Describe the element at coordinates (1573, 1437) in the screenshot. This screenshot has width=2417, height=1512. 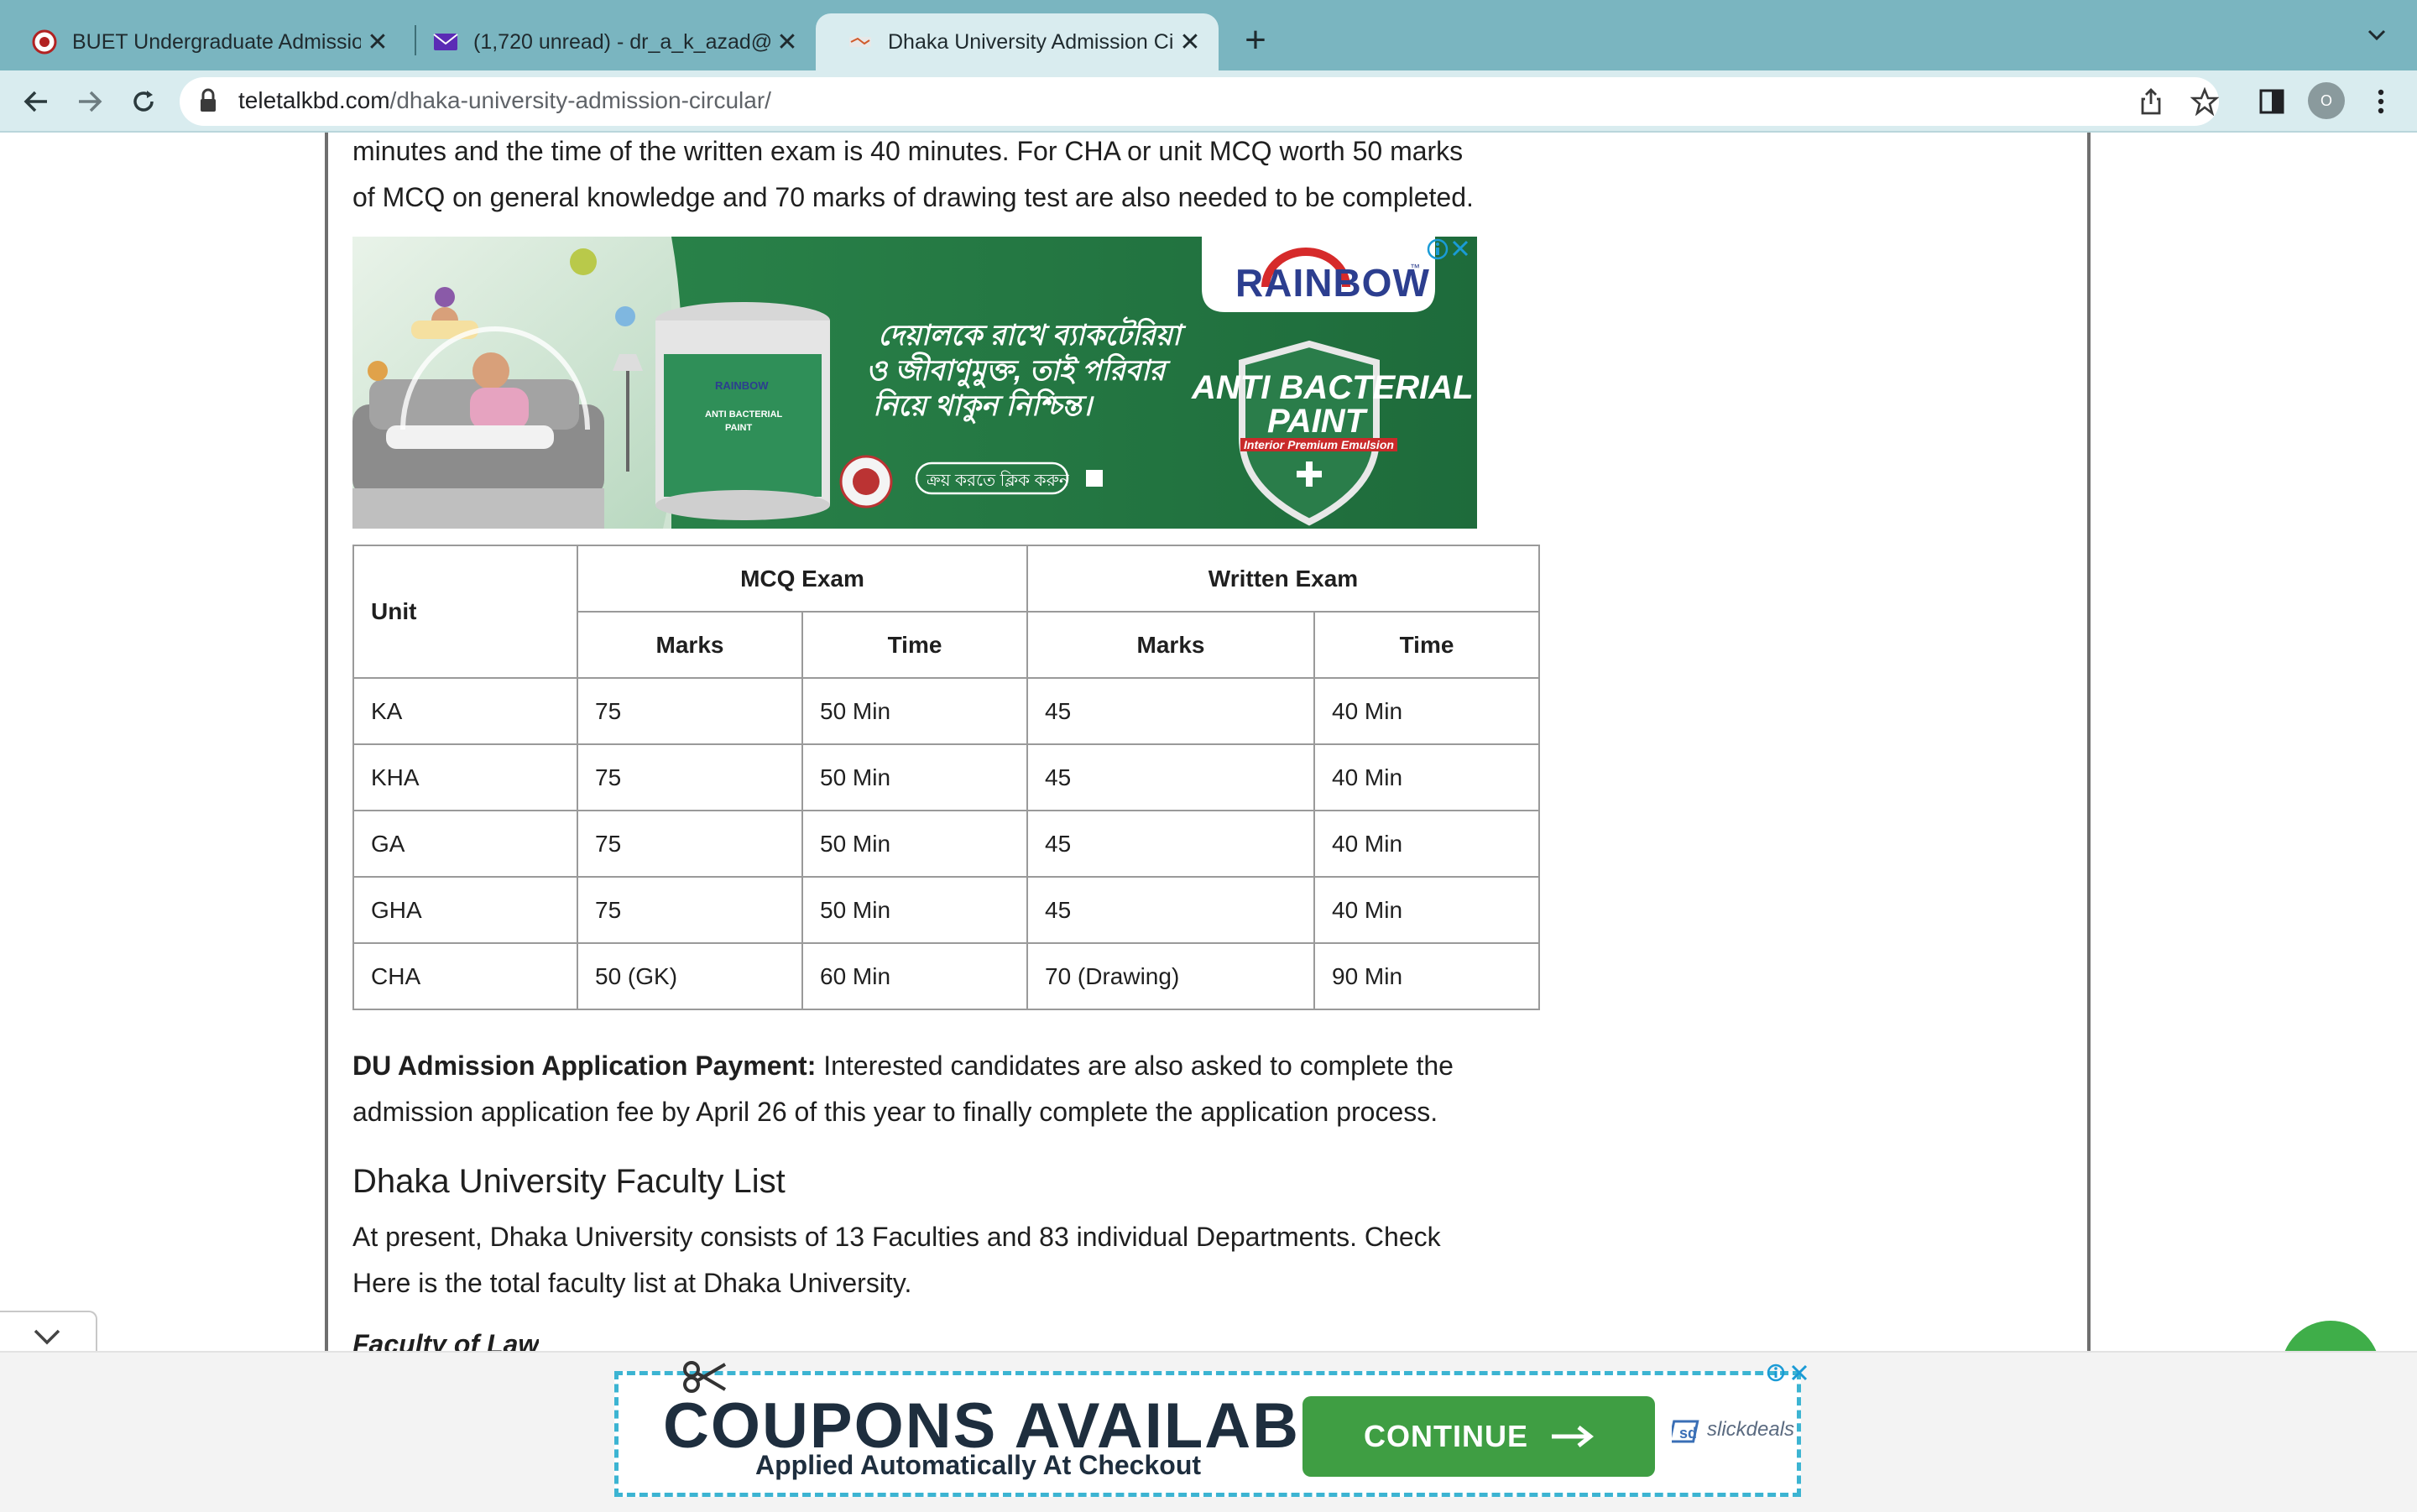
I see `arrow-right-icon` at that location.